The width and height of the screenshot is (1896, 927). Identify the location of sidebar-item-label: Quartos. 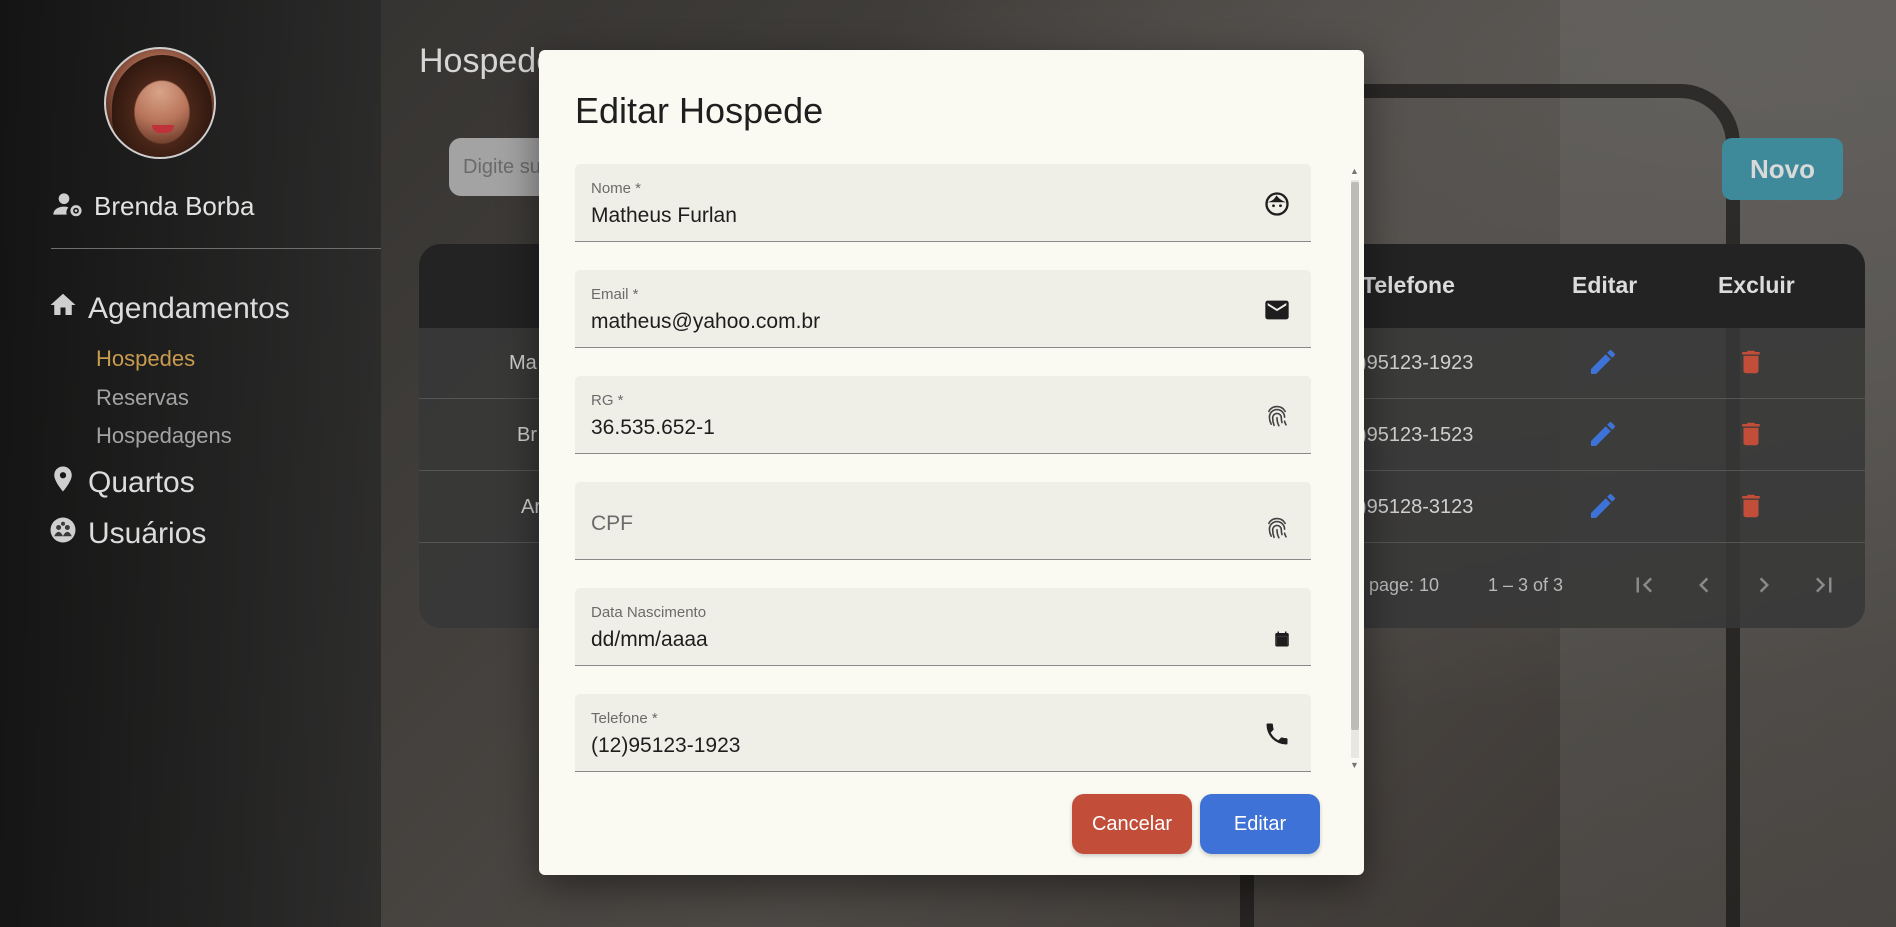
(141, 482).